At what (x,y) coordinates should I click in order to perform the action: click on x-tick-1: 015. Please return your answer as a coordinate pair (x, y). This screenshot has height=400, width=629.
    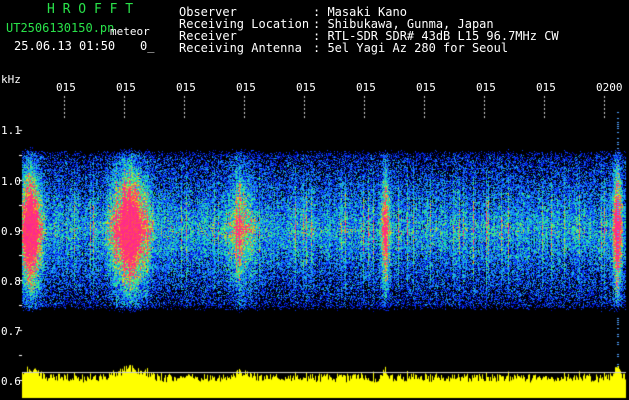
    Looking at the image, I should click on (66, 87).